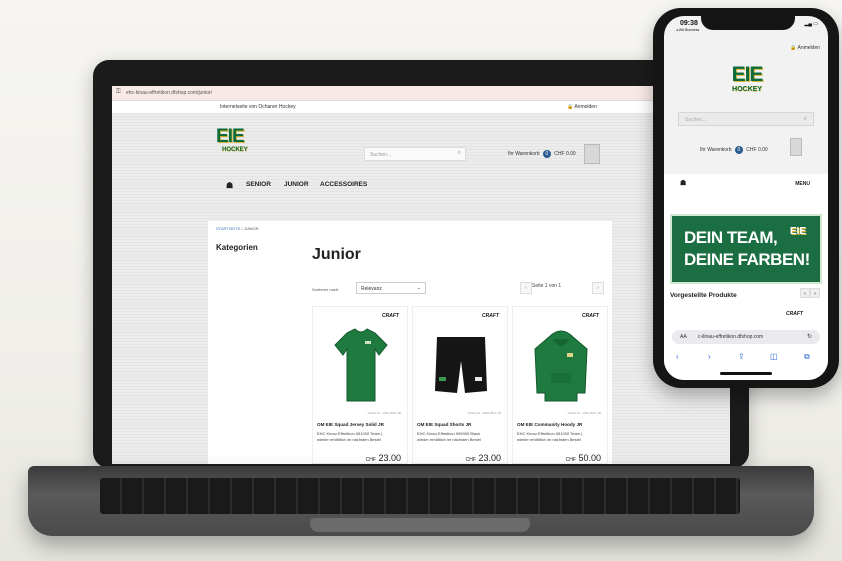  Describe the element at coordinates (361, 367) in the screenshot. I see `jersey-image` at that location.